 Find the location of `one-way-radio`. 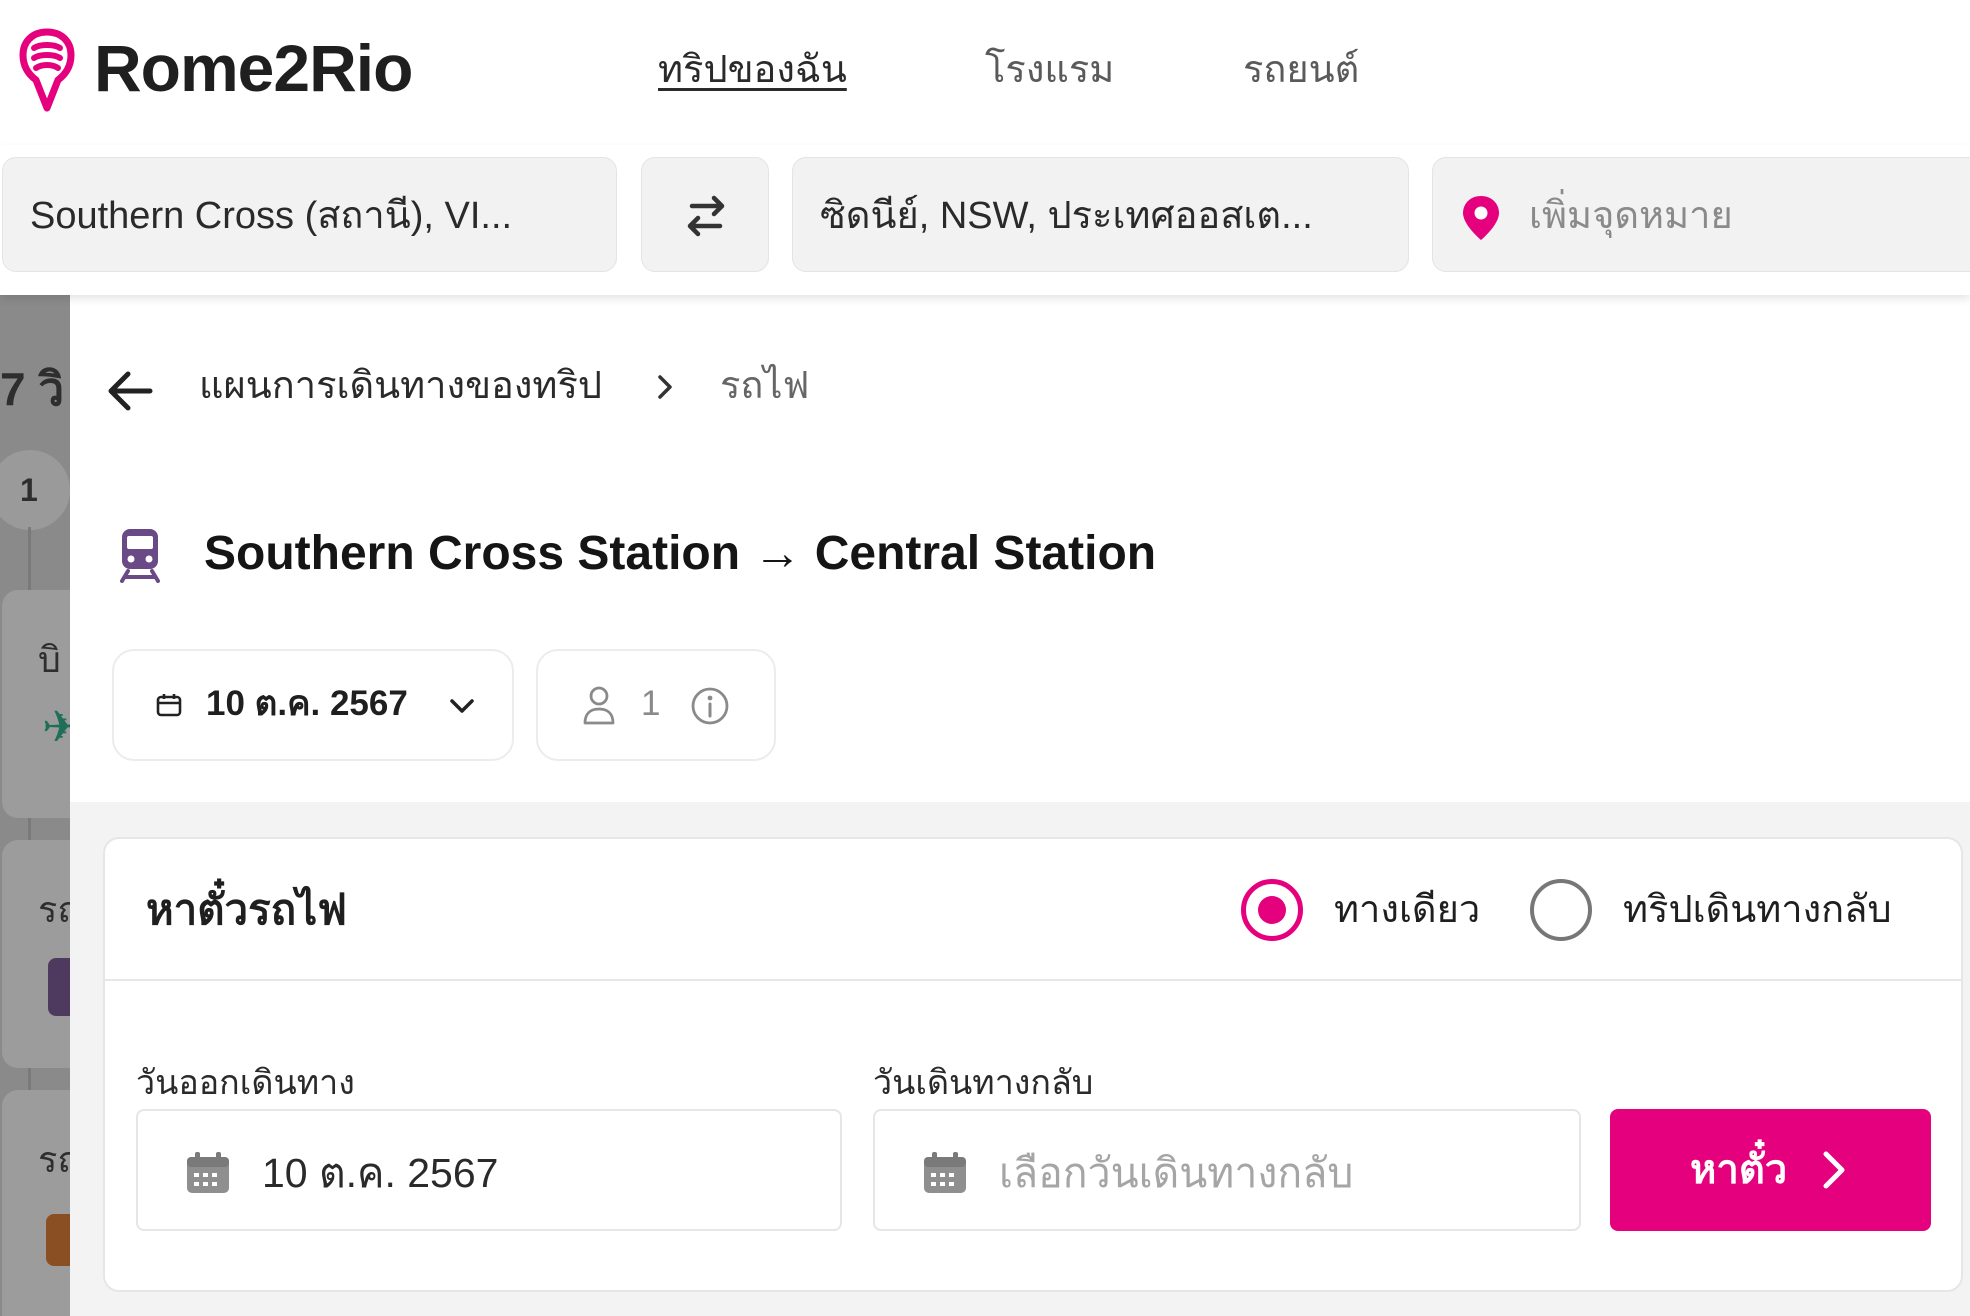

one-way-radio is located at coordinates (1272, 910).